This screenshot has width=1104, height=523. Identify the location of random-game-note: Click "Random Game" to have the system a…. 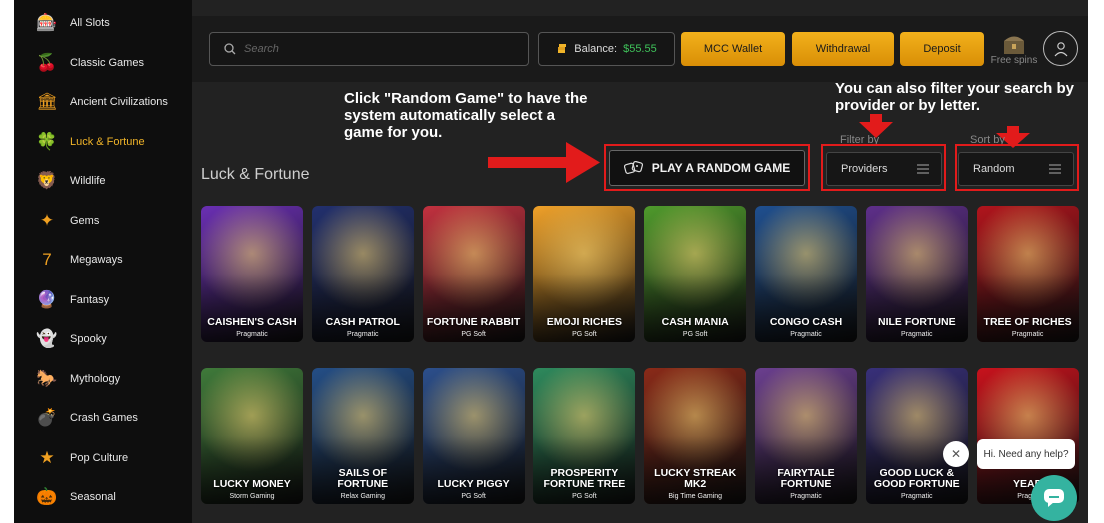
(466, 115).